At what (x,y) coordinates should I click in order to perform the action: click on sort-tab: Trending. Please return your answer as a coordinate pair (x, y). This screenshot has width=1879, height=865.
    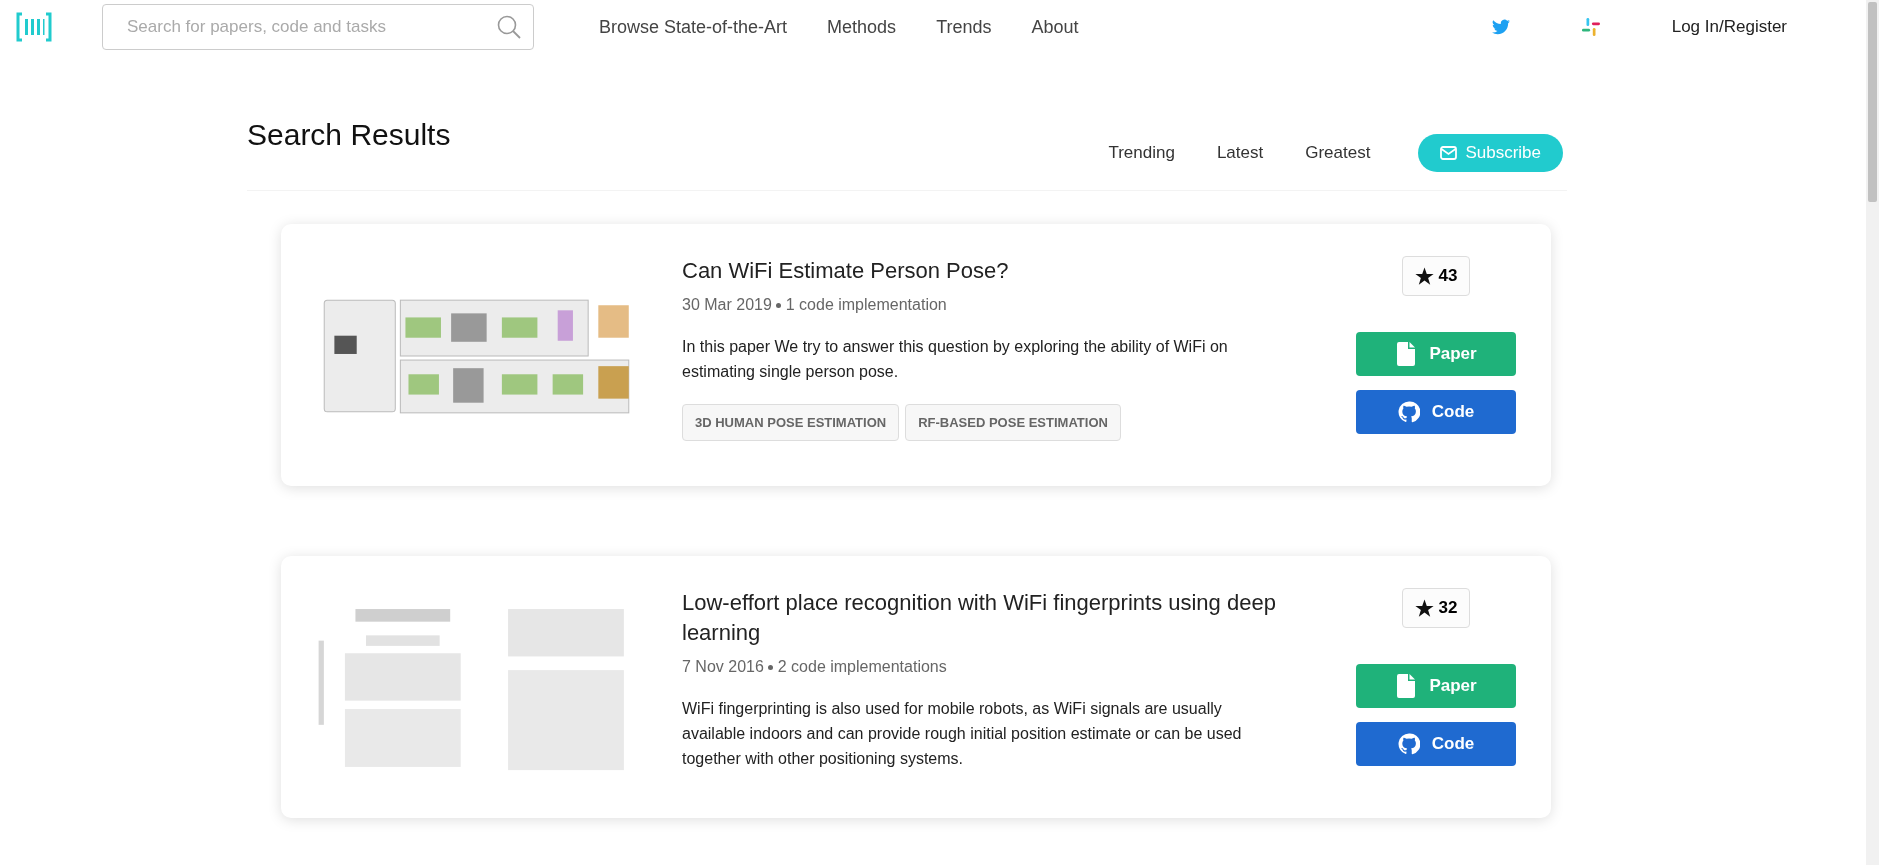
    Looking at the image, I should click on (1141, 153).